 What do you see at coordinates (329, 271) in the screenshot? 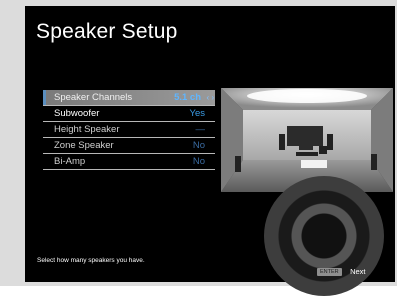
I see `enter-key-icon: ENTER` at bounding box center [329, 271].